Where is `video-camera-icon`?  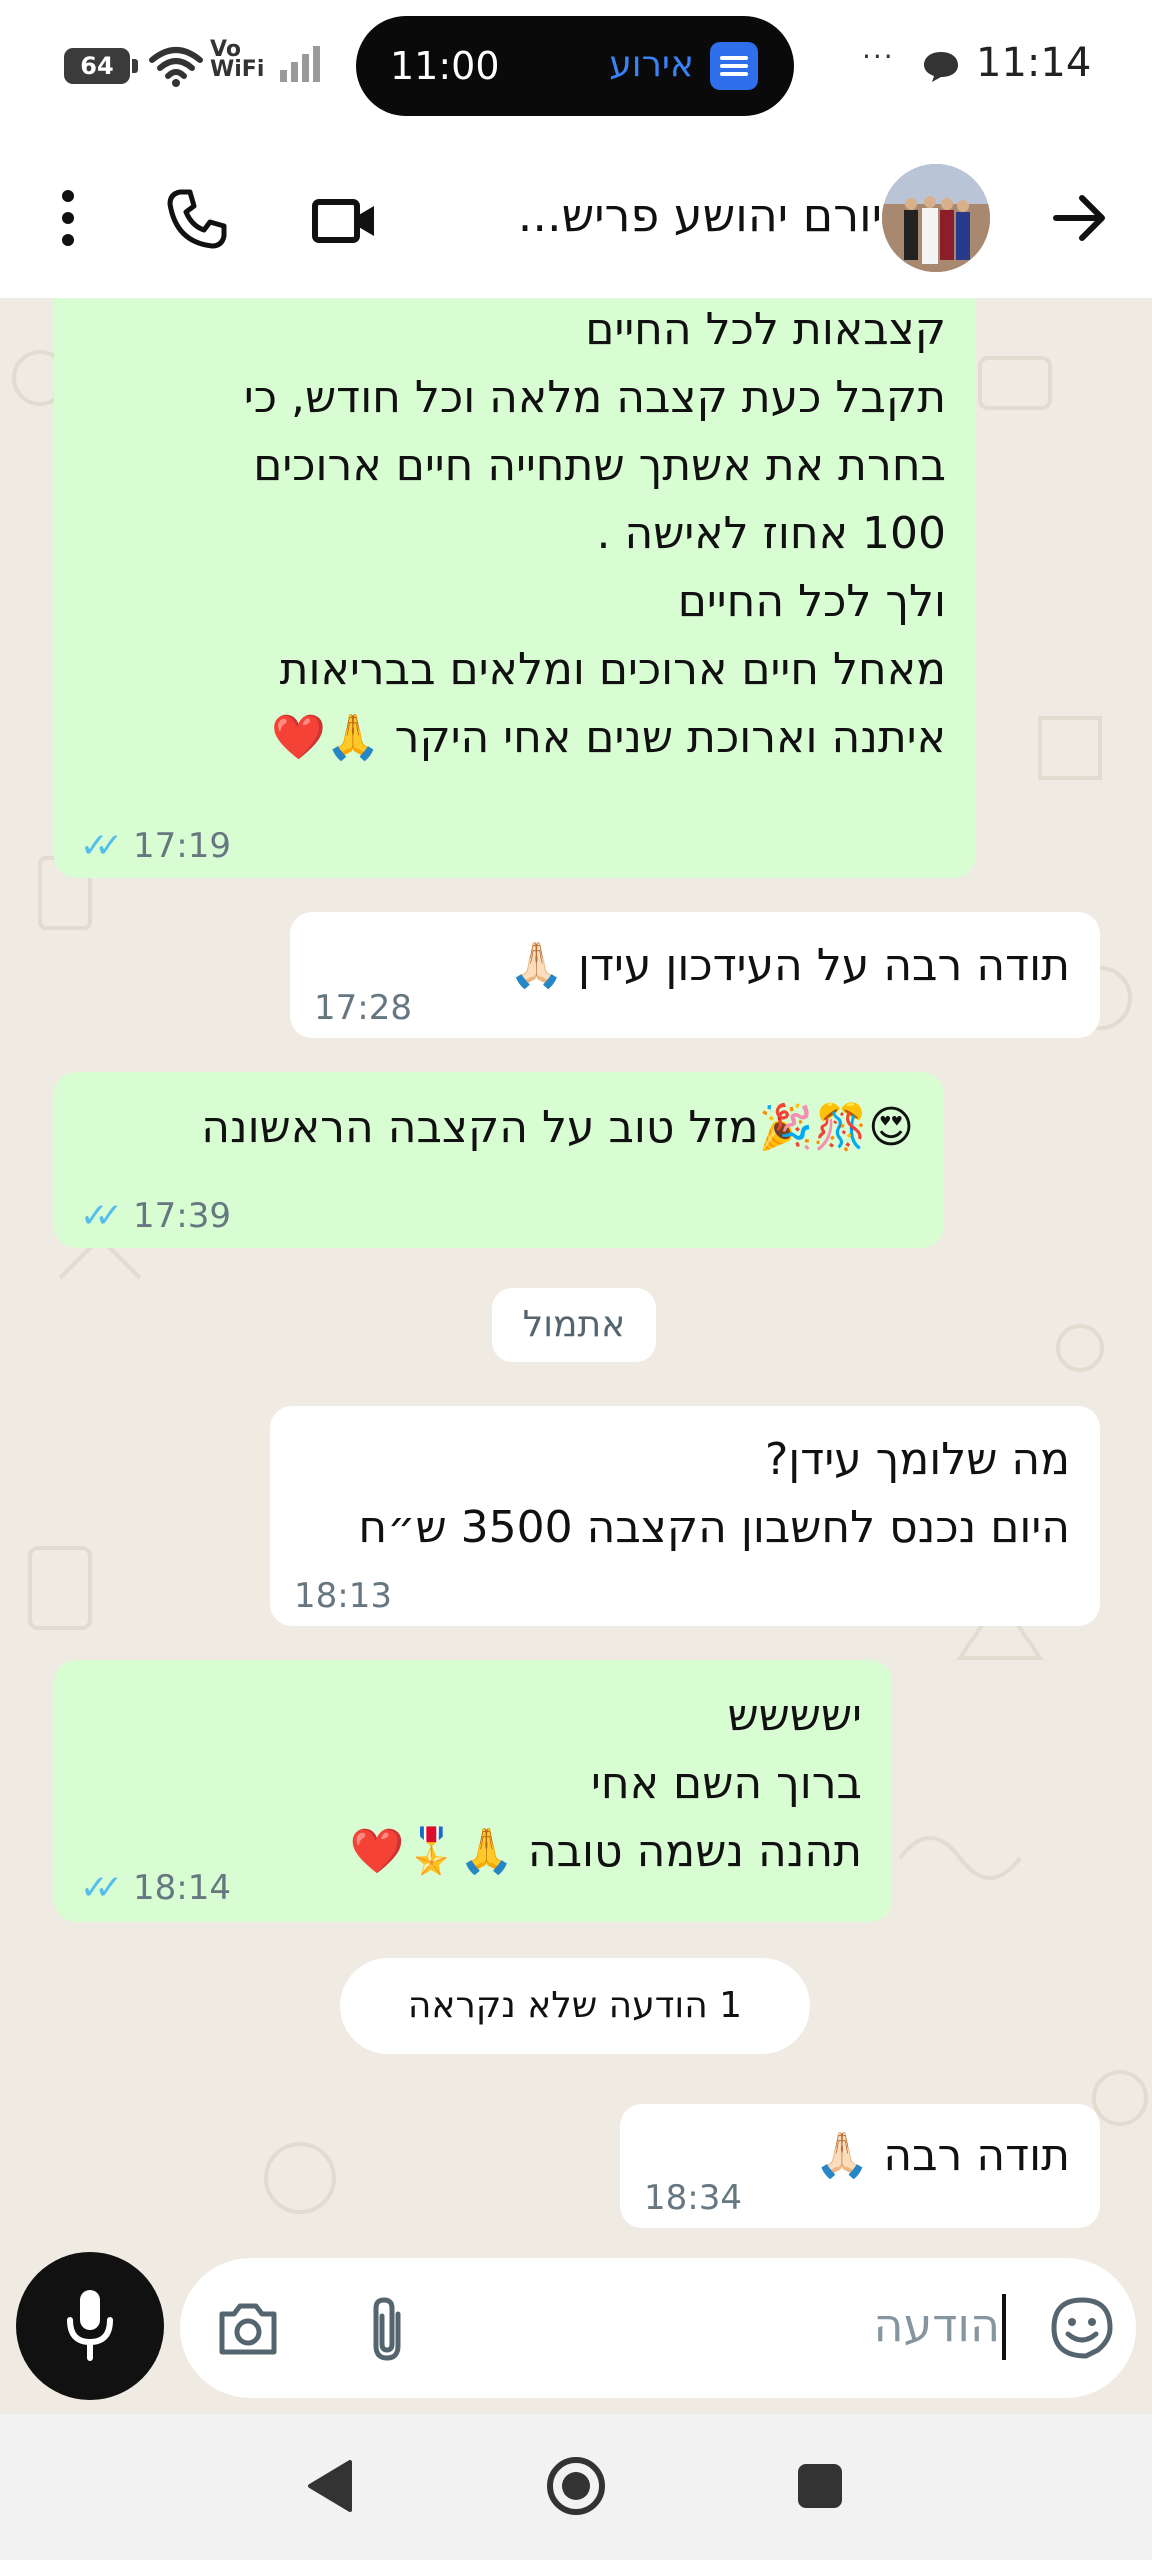
video-camera-icon is located at coordinates (345, 221).